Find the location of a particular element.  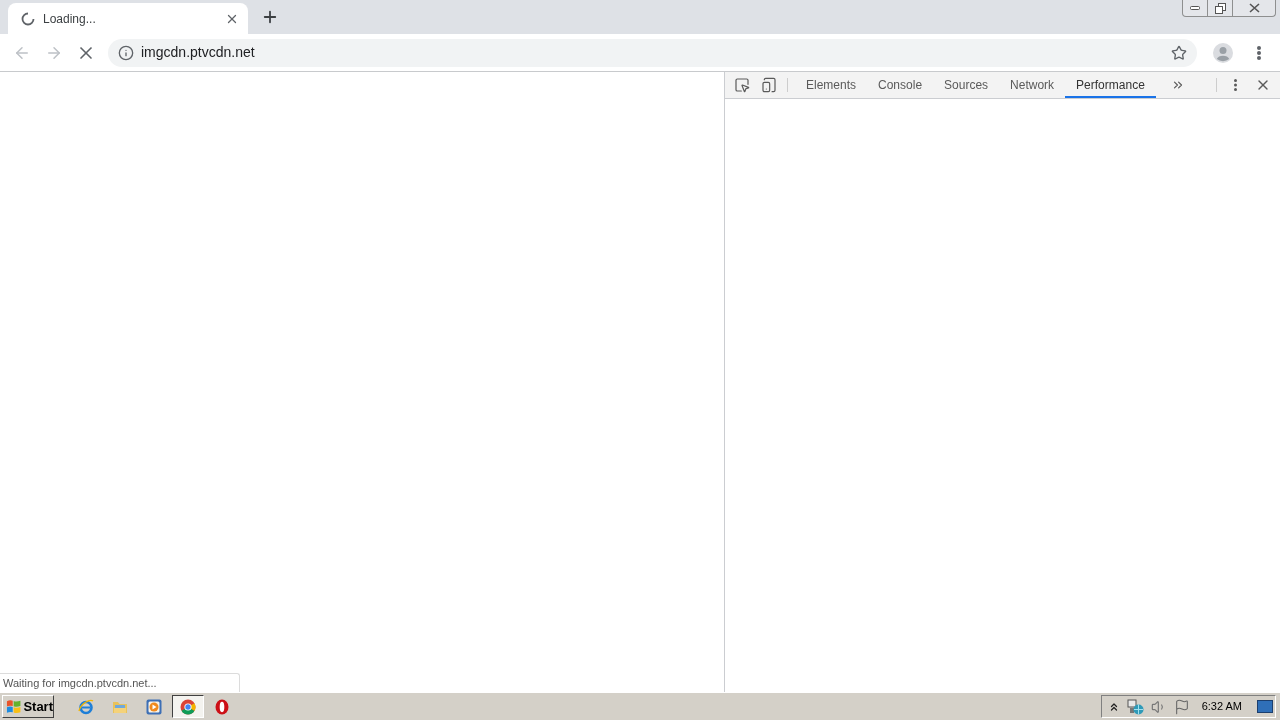

avatar-icon is located at coordinates (1223, 52).